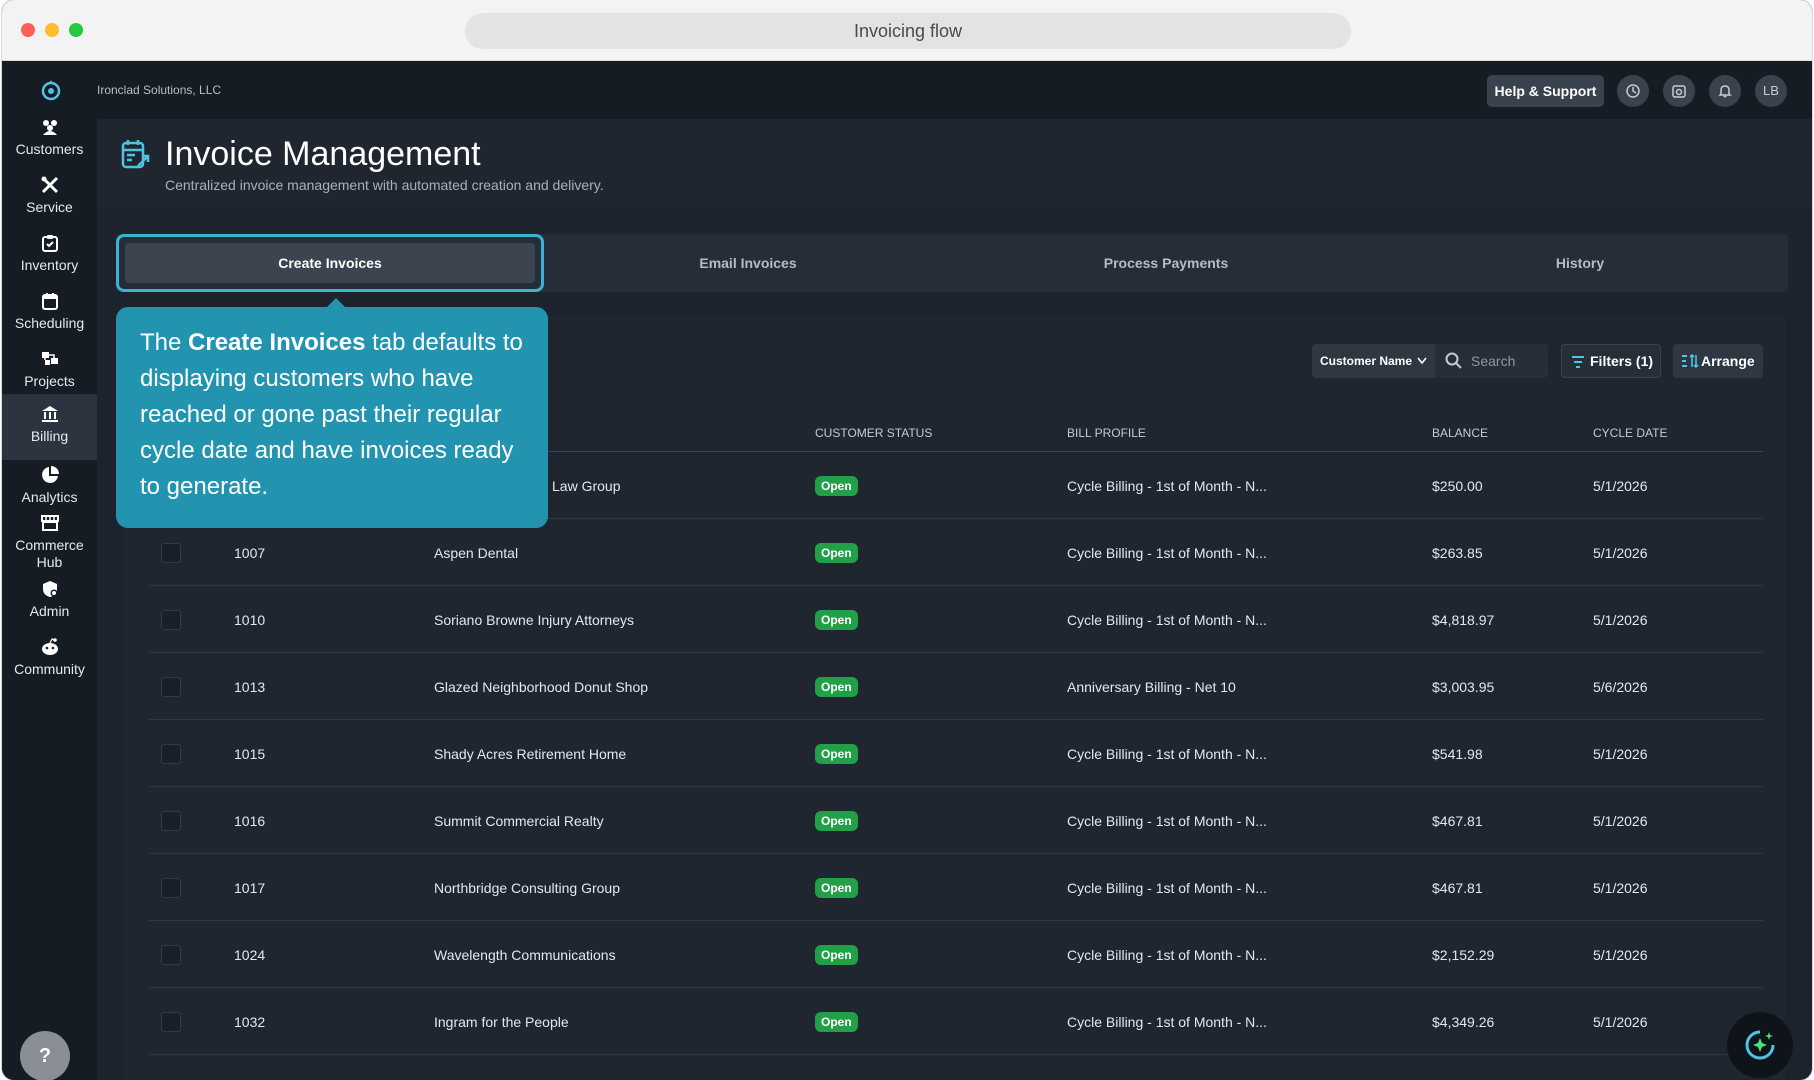  What do you see at coordinates (49, 660) in the screenshot?
I see `sidebar-item-community: Community` at bounding box center [49, 660].